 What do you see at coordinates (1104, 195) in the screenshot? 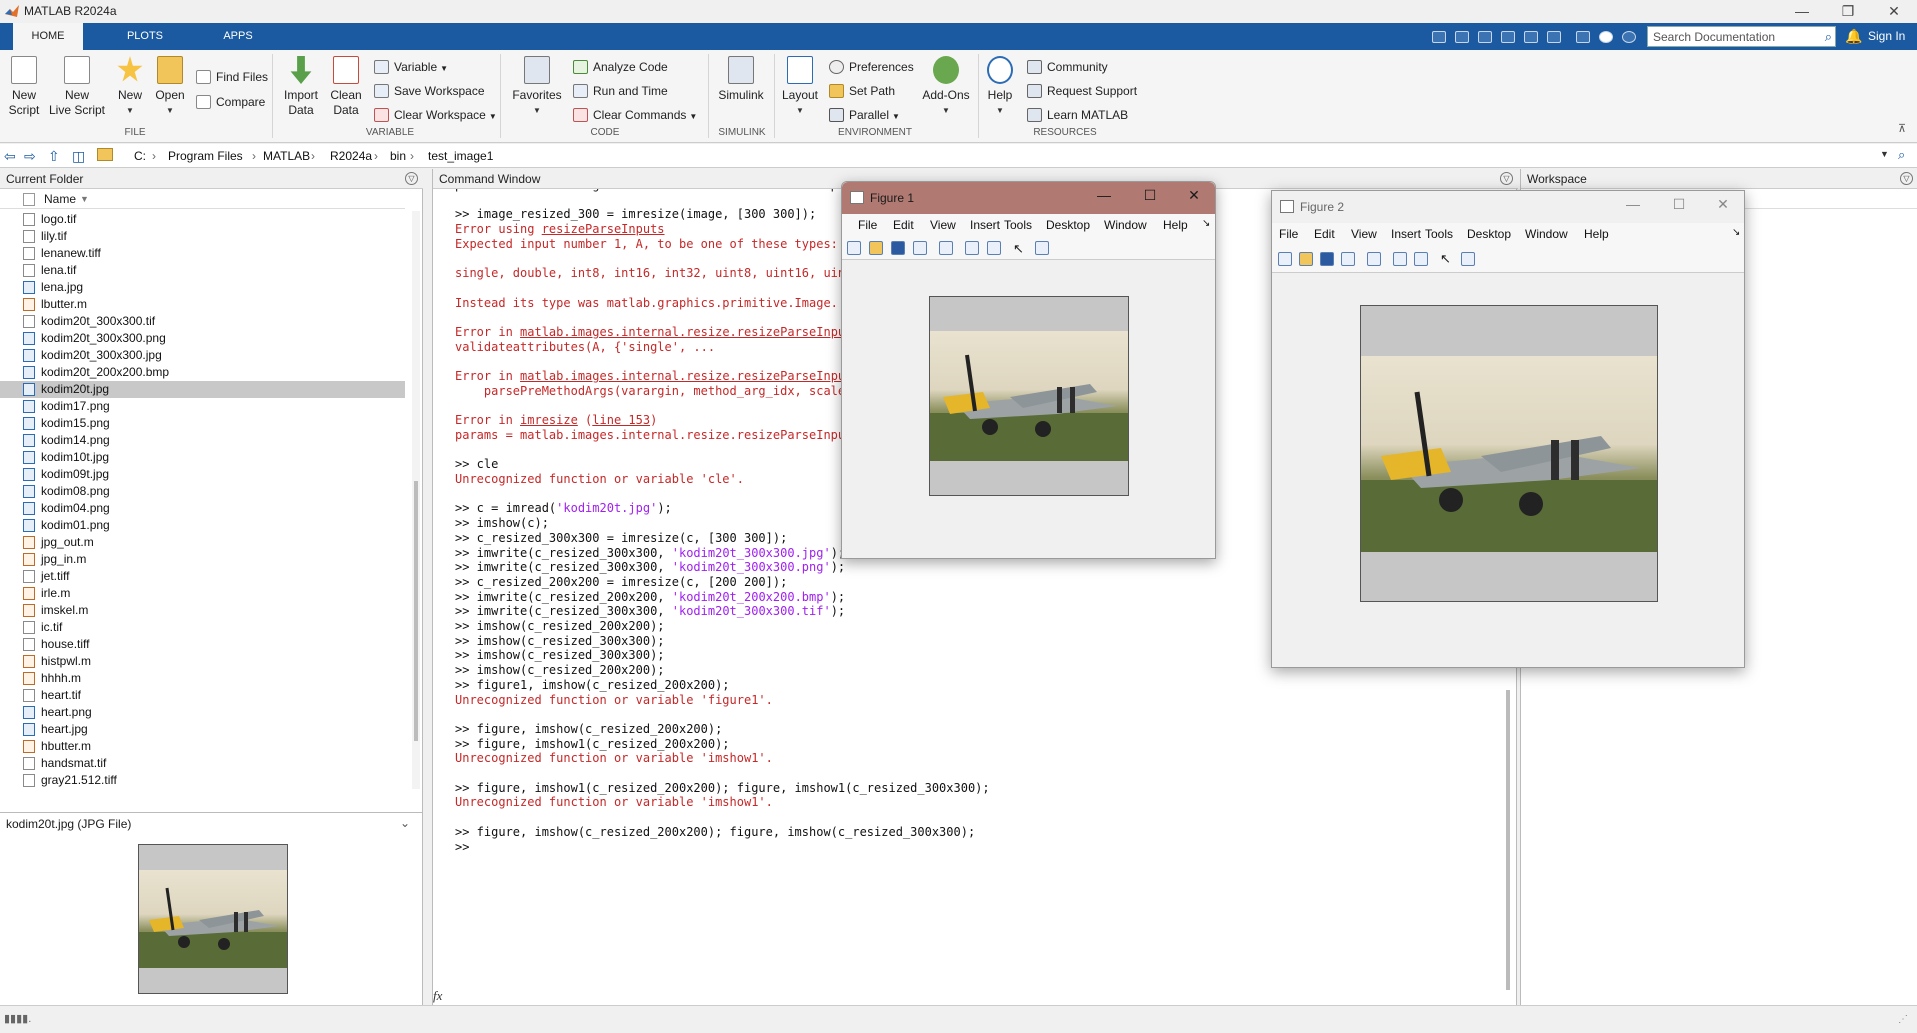
I see `minimize-button: —` at bounding box center [1104, 195].